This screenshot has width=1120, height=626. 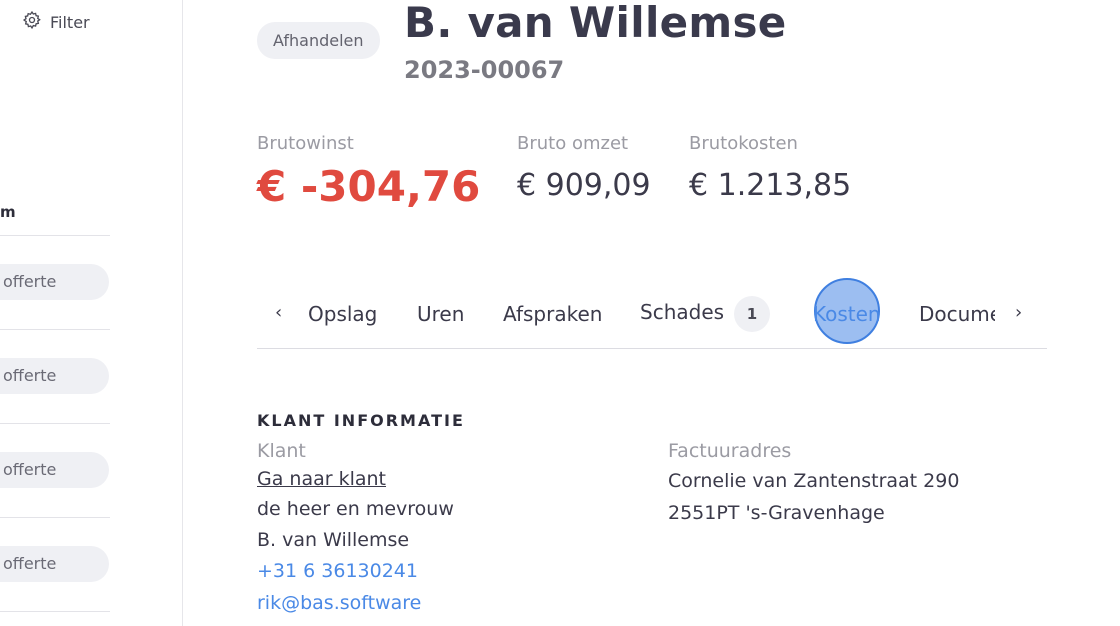 I want to click on kpi-value-brutokosten: € 1.213,85, so click(x=770, y=185).